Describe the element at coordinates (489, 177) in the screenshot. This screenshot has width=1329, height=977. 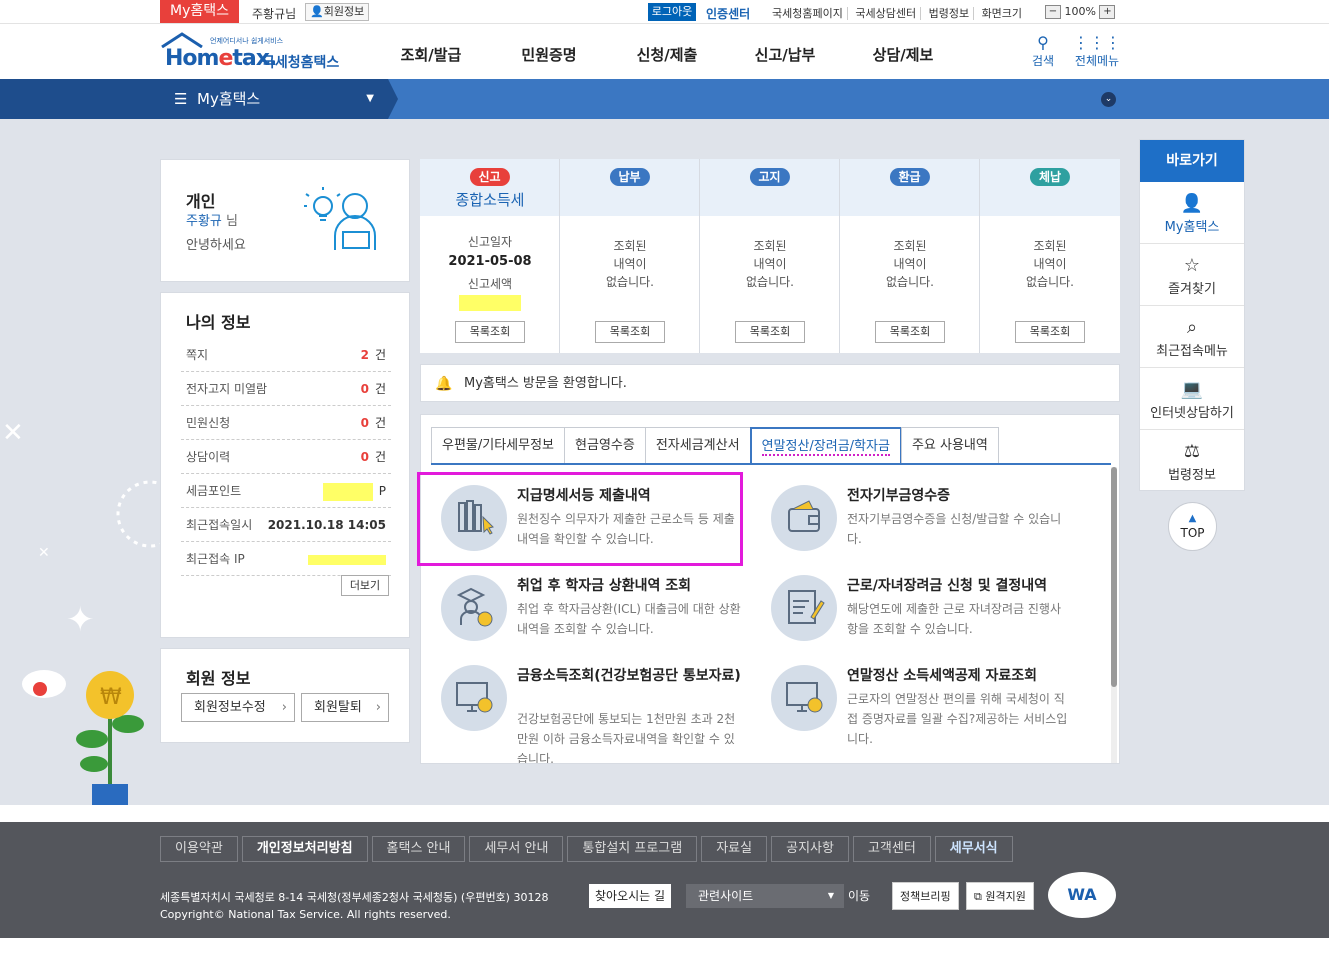
I see `badge-filing: 신고` at that location.